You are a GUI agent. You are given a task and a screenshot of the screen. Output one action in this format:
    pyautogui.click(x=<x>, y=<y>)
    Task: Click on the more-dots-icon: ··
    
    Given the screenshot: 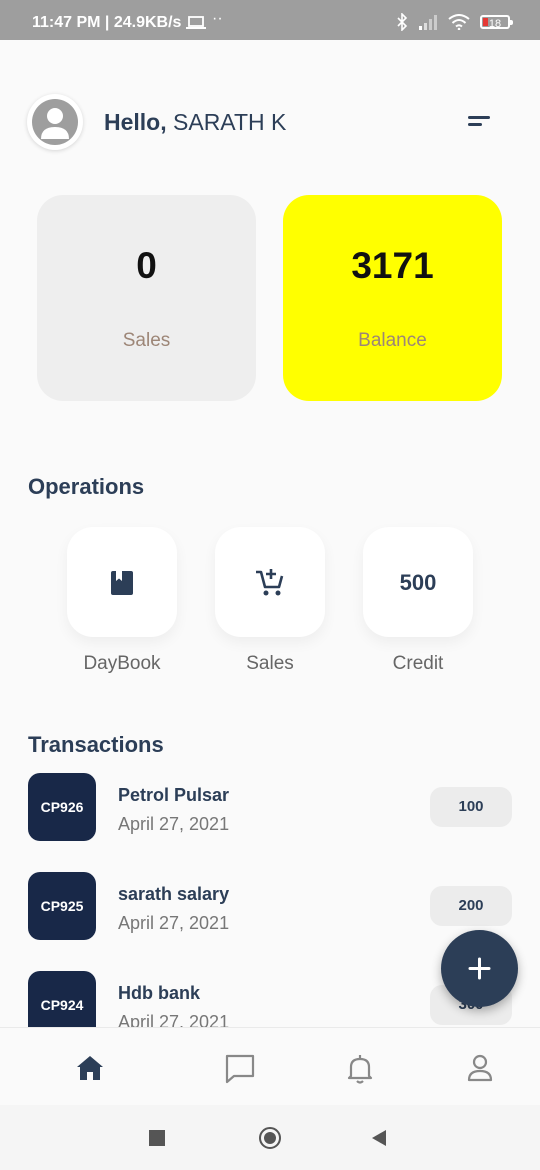 What is the action you would take?
    pyautogui.click(x=217, y=18)
    